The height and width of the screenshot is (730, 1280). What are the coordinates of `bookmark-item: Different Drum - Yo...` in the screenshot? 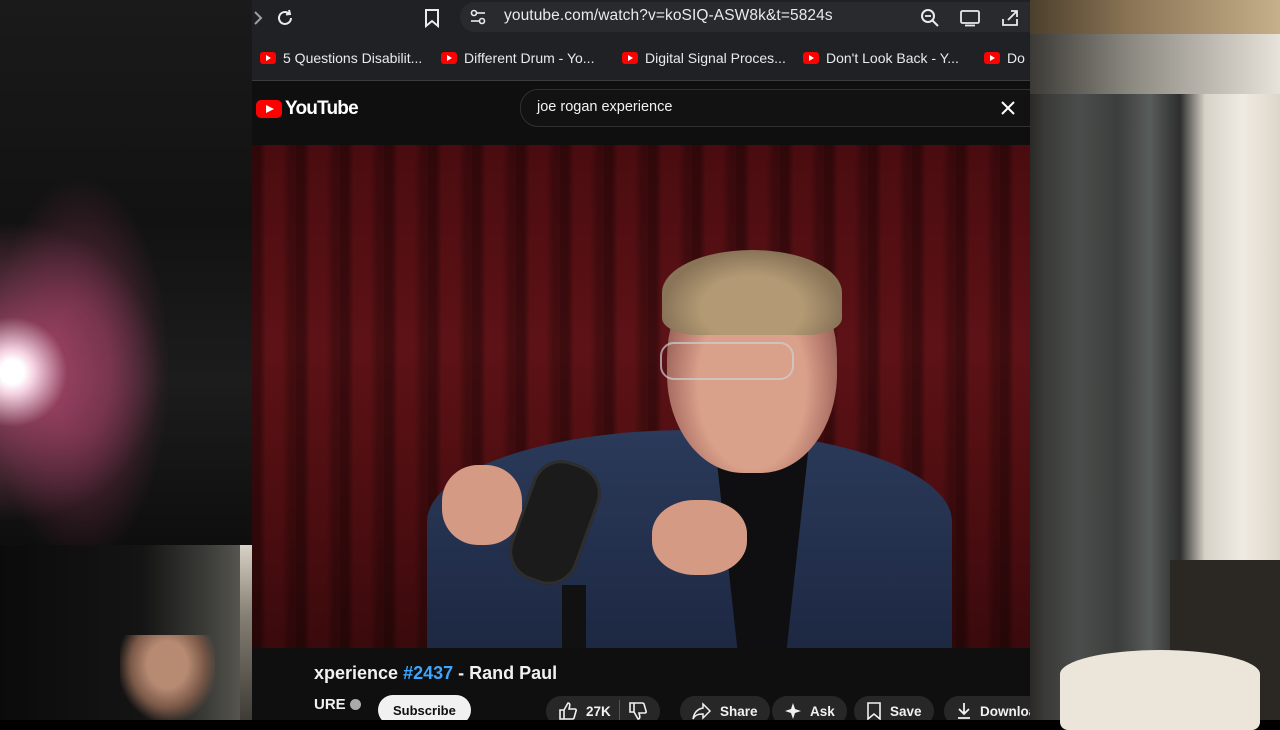 It's located at (517, 58).